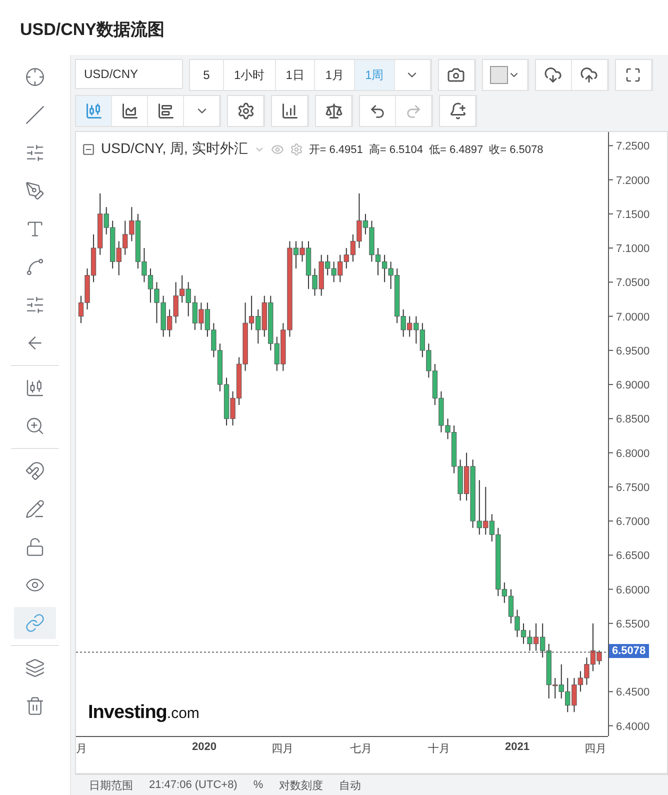  I want to click on status-item: %, so click(258, 785).